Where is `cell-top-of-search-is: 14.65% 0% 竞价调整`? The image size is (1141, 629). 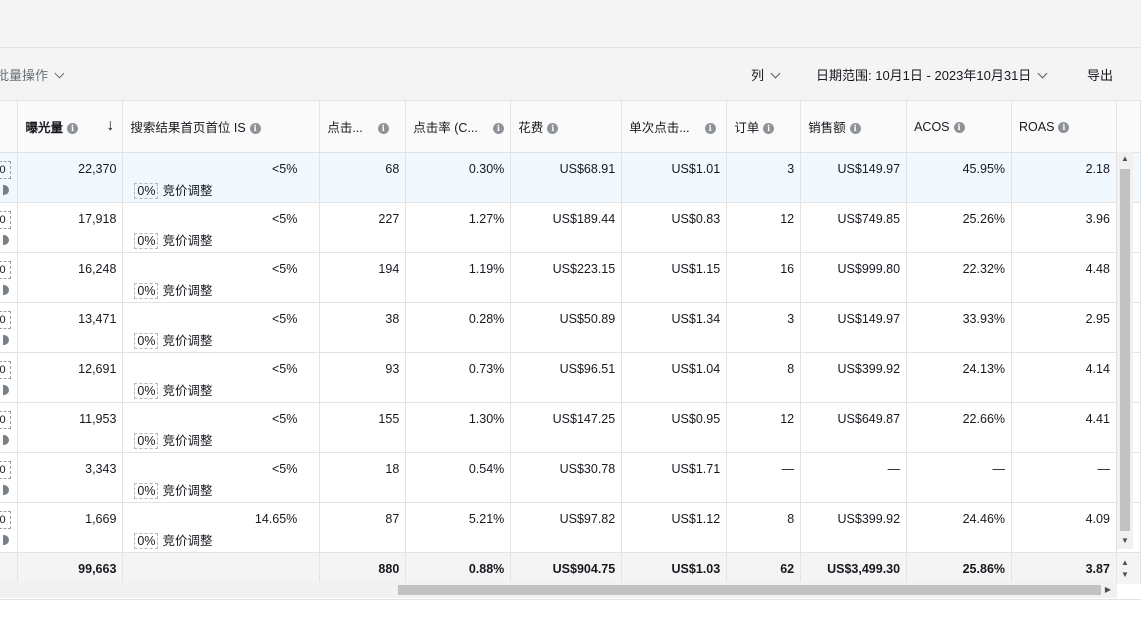
cell-top-of-search-is: 14.65% 0% 竞价调整 is located at coordinates (221, 527).